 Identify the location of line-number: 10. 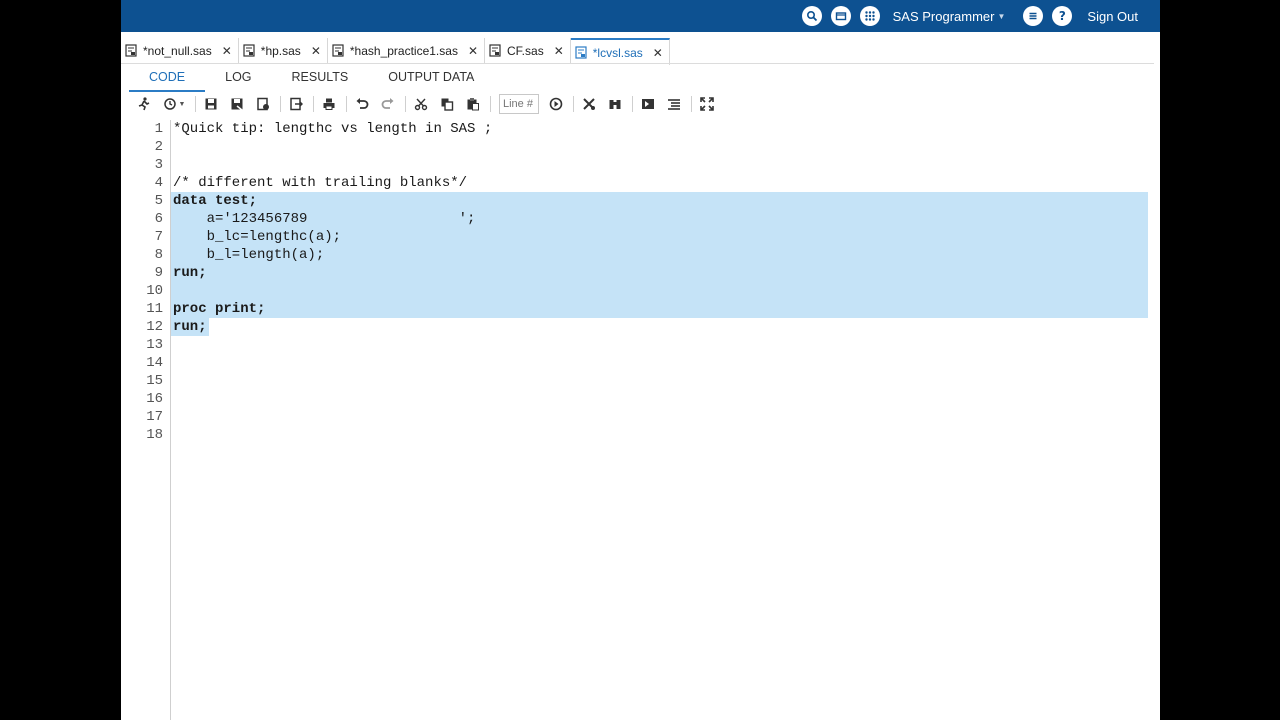
(154, 291).